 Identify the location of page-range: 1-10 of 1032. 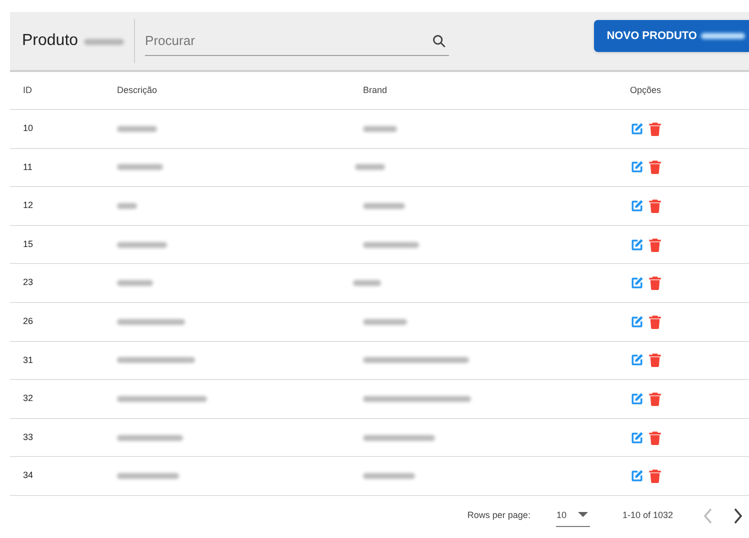
(647, 515).